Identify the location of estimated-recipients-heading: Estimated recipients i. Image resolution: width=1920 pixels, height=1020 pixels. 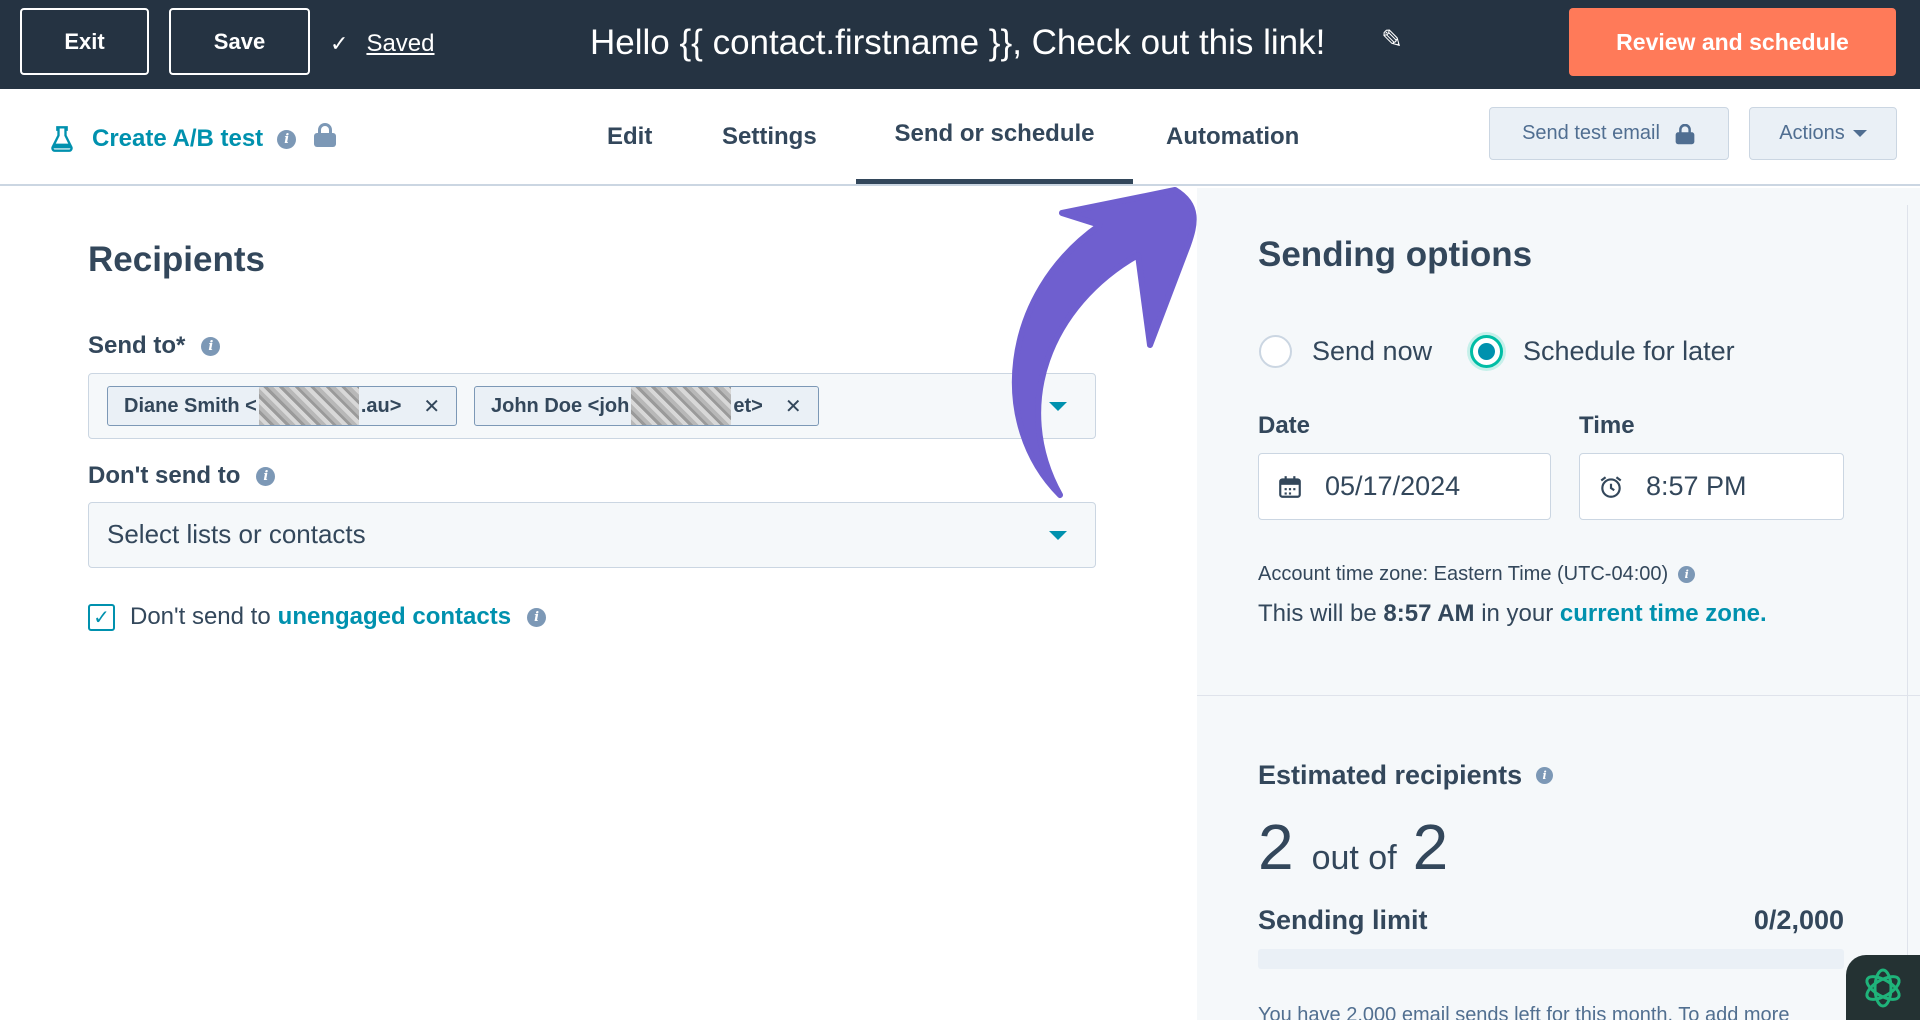
(1406, 775).